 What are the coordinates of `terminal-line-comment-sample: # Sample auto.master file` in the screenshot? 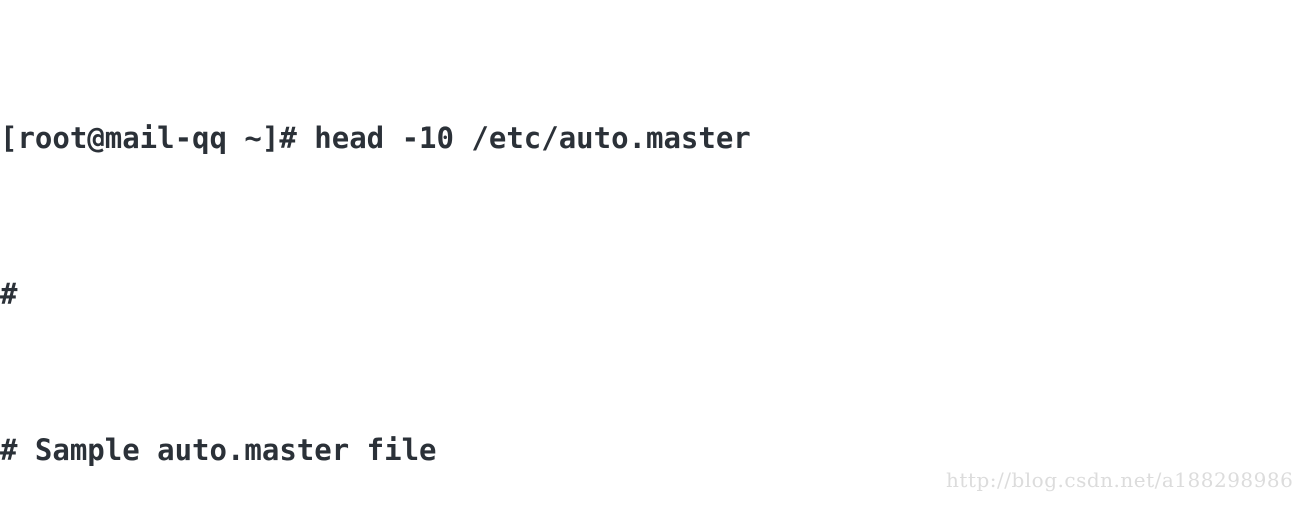 It's located at (647, 450).